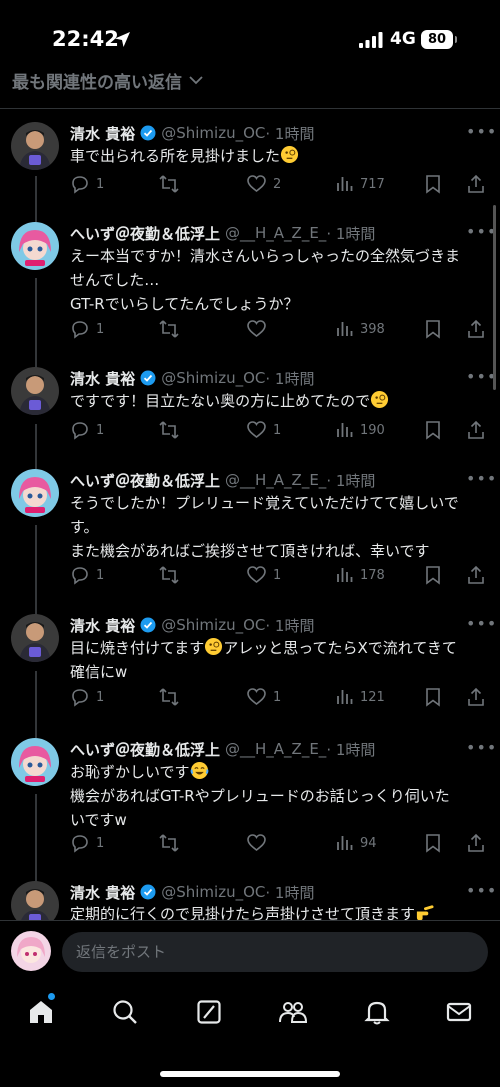 This screenshot has width=500, height=1087. I want to click on verified-badge-icon, so click(148, 625).